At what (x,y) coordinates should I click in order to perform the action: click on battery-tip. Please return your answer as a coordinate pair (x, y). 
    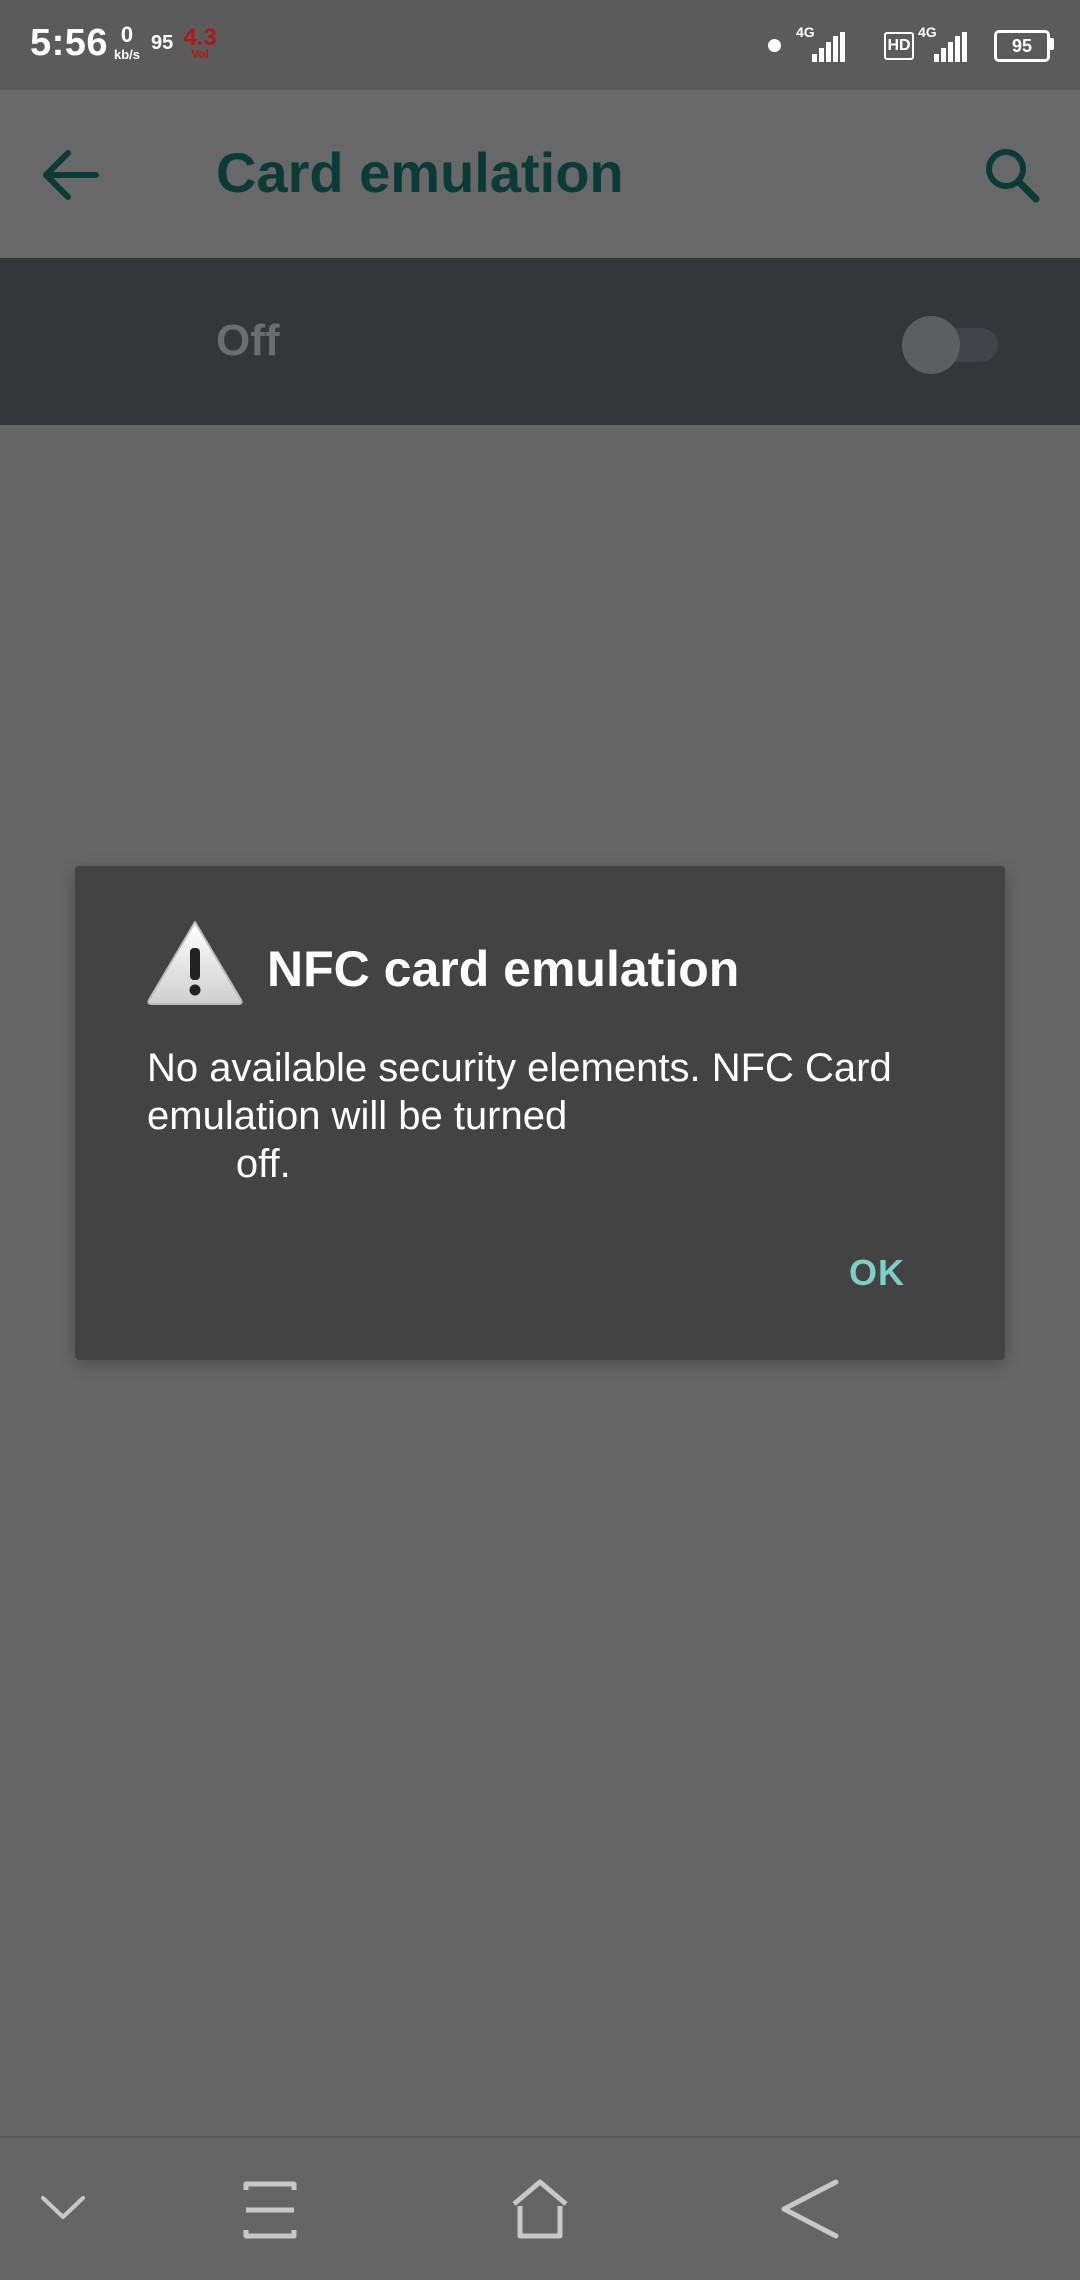
    Looking at the image, I should click on (1052, 44).